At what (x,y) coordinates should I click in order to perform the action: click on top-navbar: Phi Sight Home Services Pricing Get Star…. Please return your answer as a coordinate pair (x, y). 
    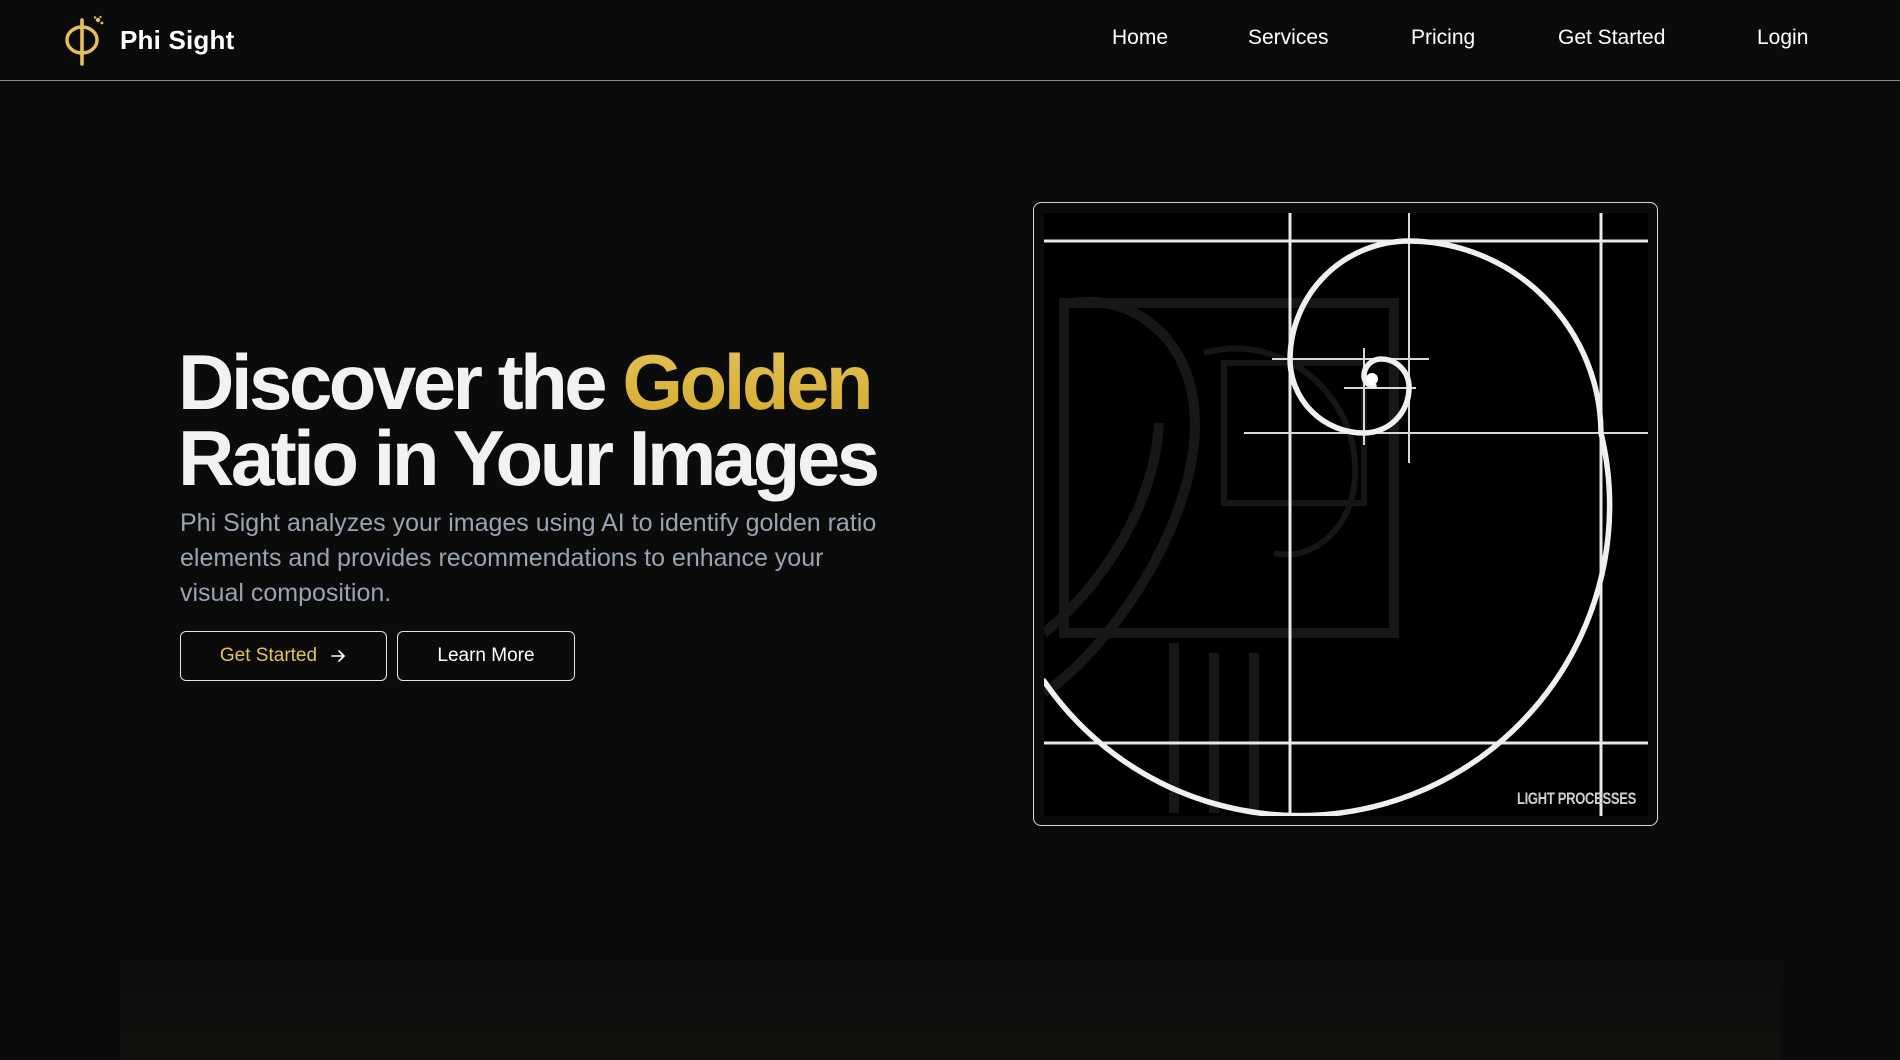
    Looking at the image, I should click on (950, 40).